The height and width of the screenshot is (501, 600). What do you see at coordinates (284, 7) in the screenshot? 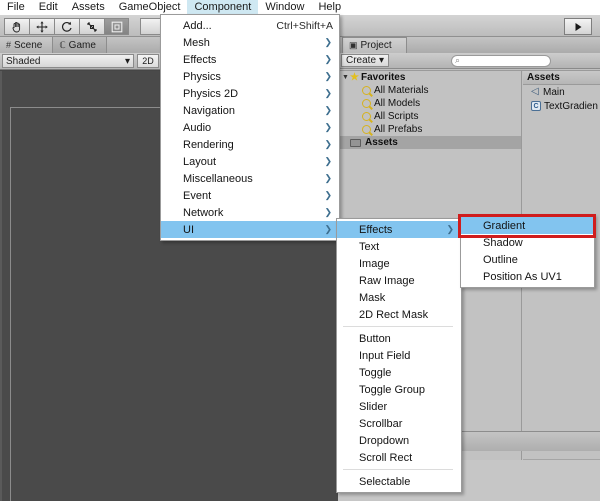
I see `menubar-item-window: Window` at bounding box center [284, 7].